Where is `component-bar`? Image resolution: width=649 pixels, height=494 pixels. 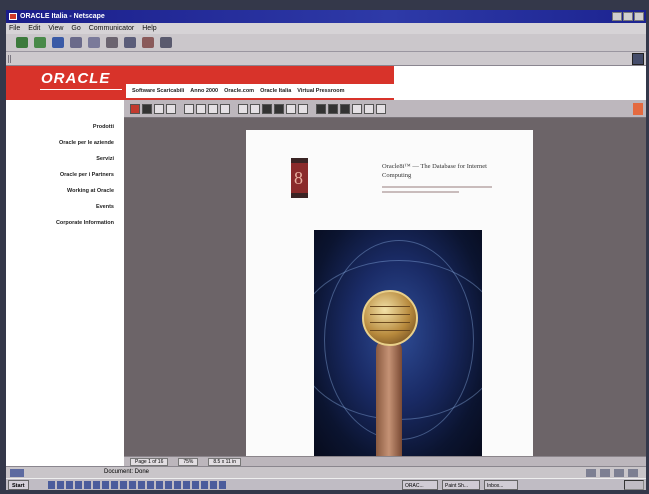
component-bar is located at coordinates (612, 473).